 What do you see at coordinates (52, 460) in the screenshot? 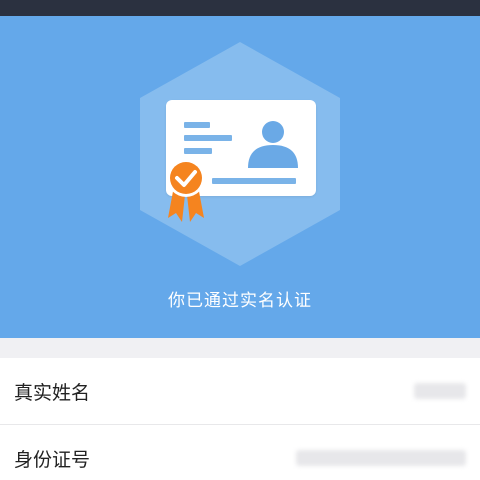
I see `id-number-label: 身份证号` at bounding box center [52, 460].